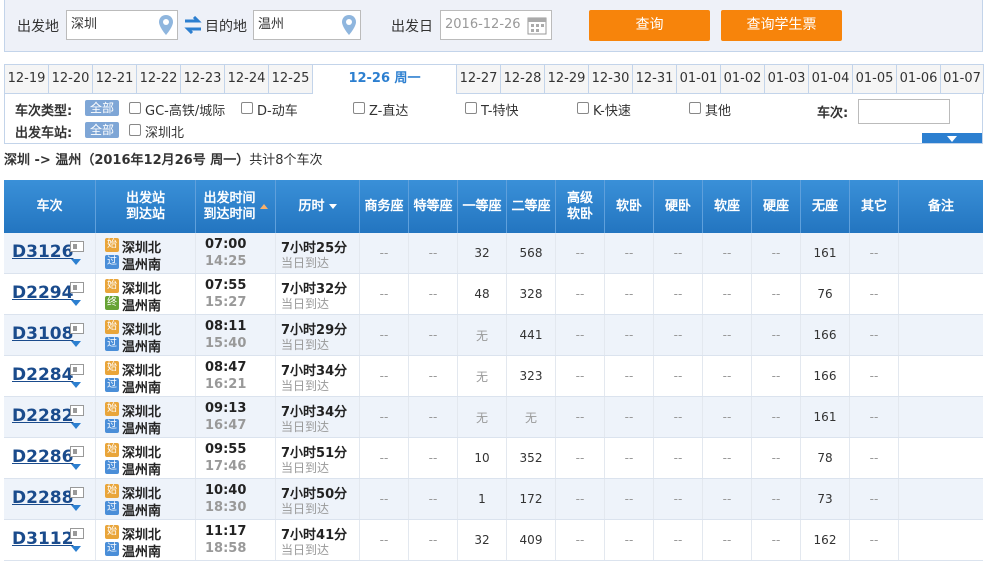 Image resolution: width=987 pixels, height=564 pixels. What do you see at coordinates (531, 540) in the screenshot?
I see `seat-availability: 409` at bounding box center [531, 540].